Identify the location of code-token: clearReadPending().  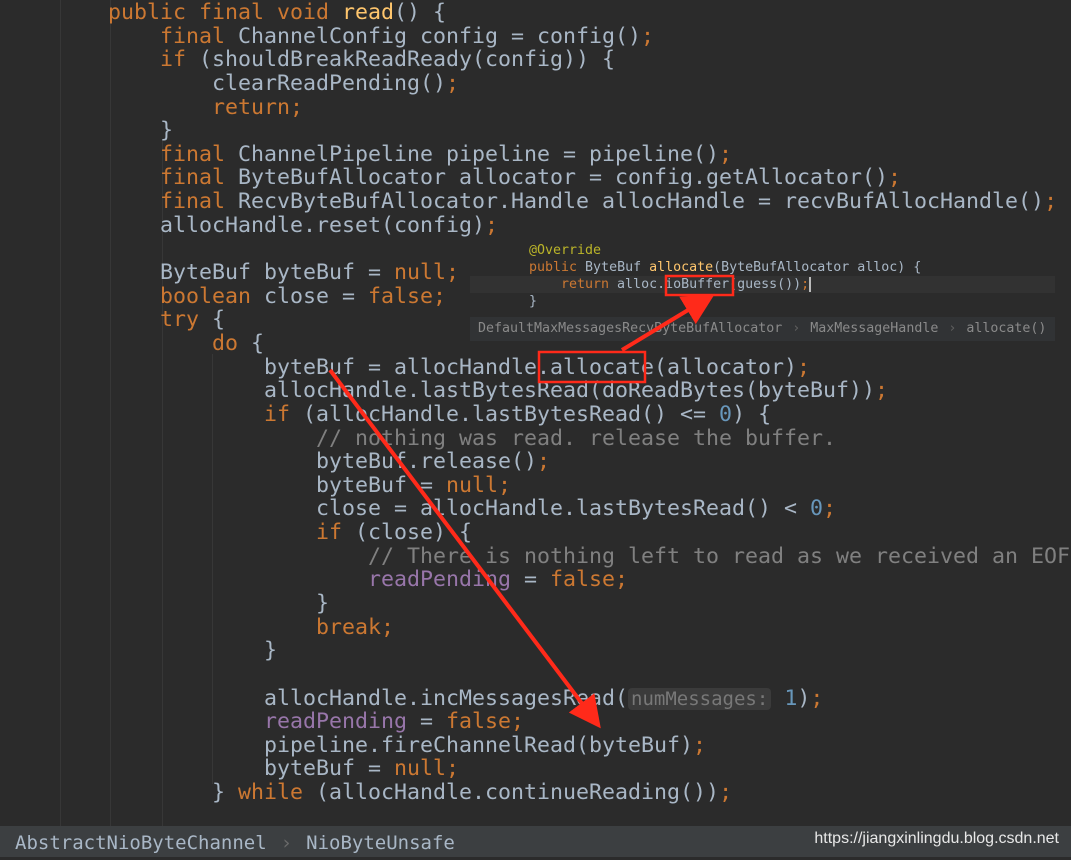
(329, 83).